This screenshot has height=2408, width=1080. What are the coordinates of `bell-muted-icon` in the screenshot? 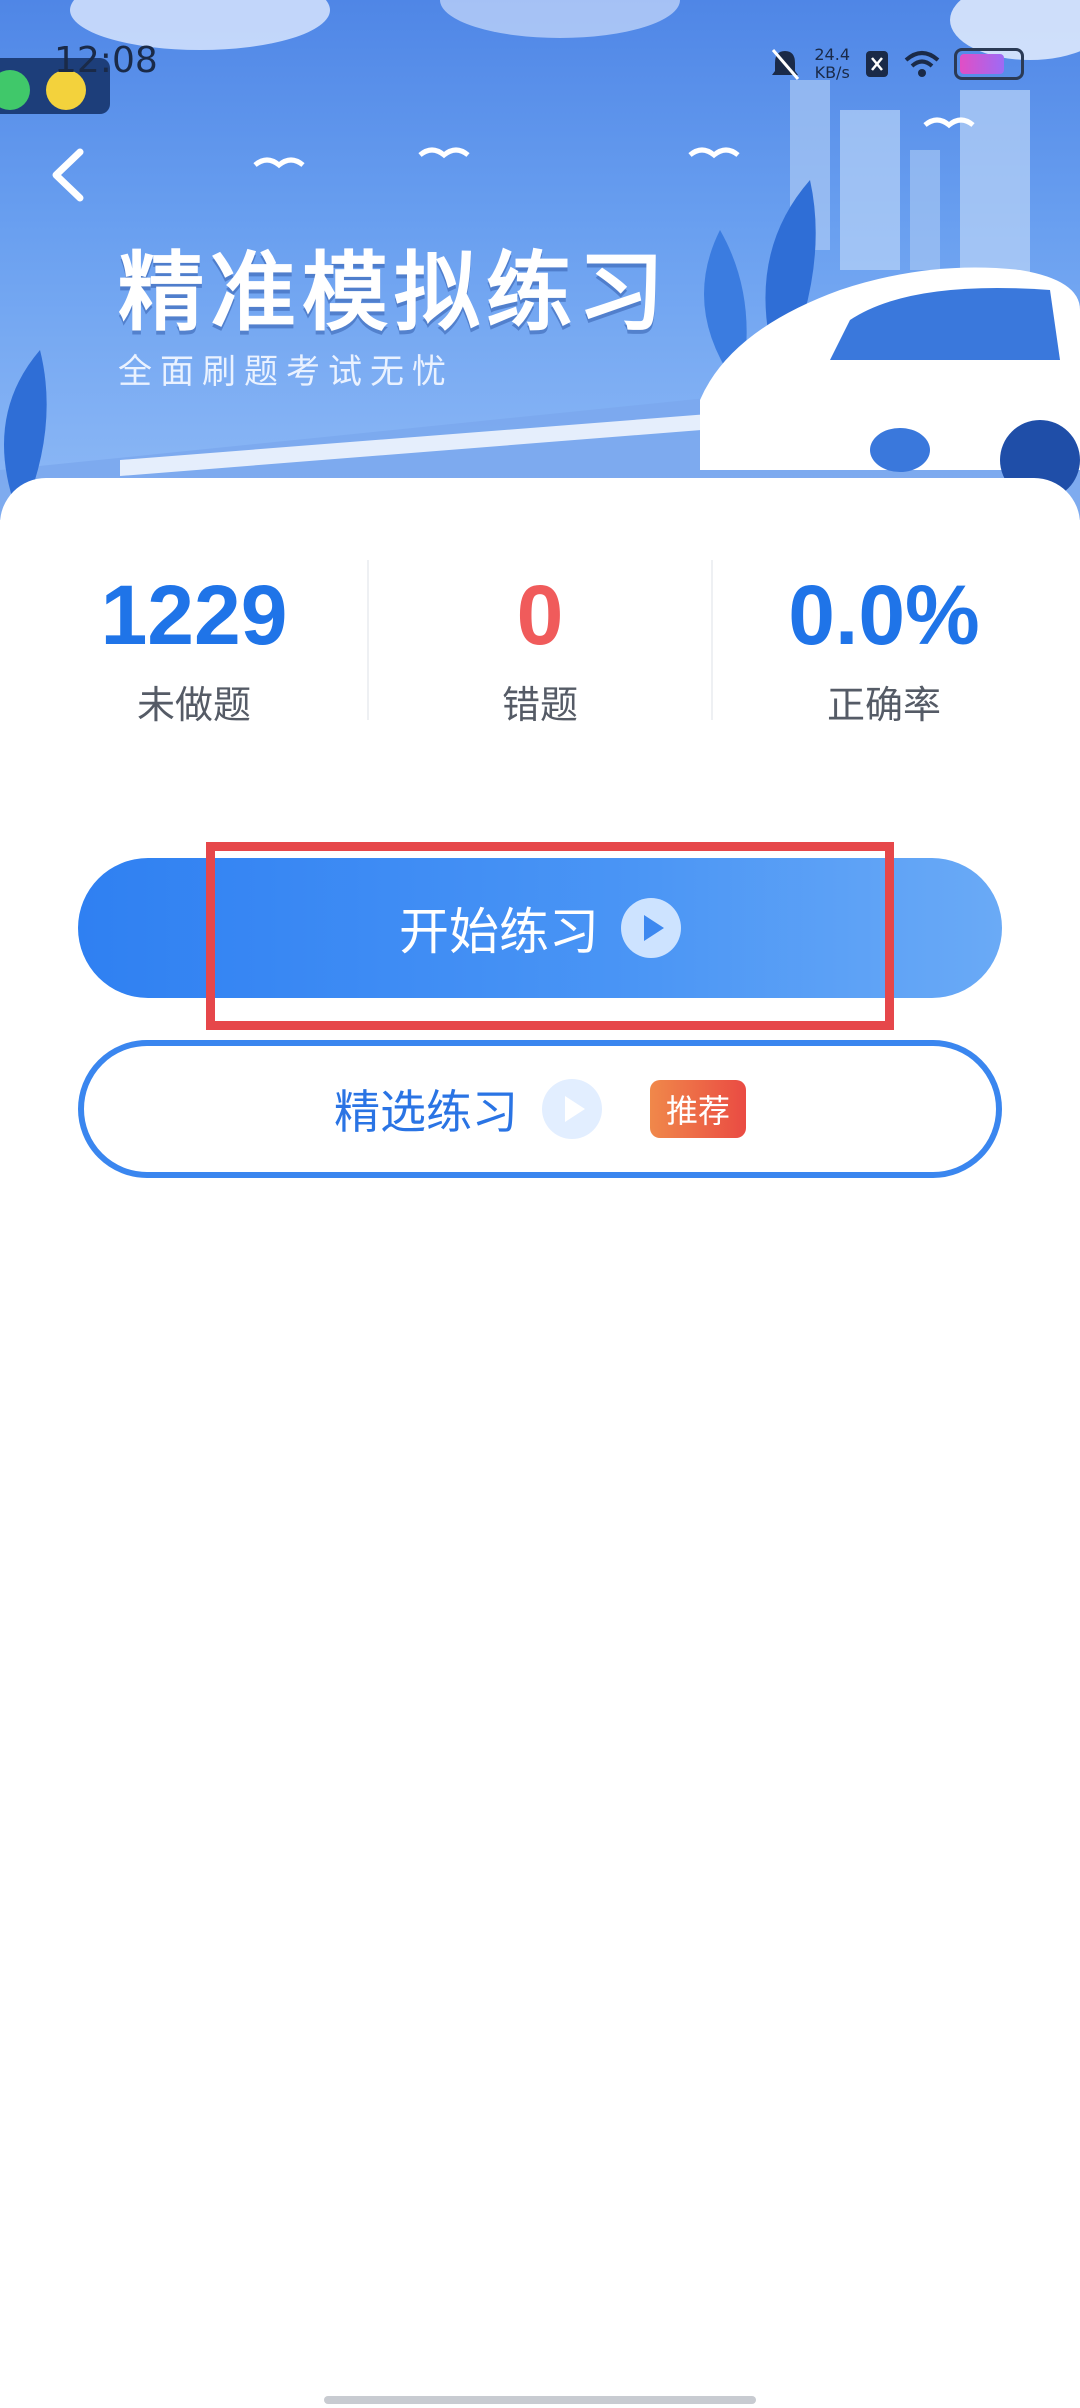 It's located at (786, 64).